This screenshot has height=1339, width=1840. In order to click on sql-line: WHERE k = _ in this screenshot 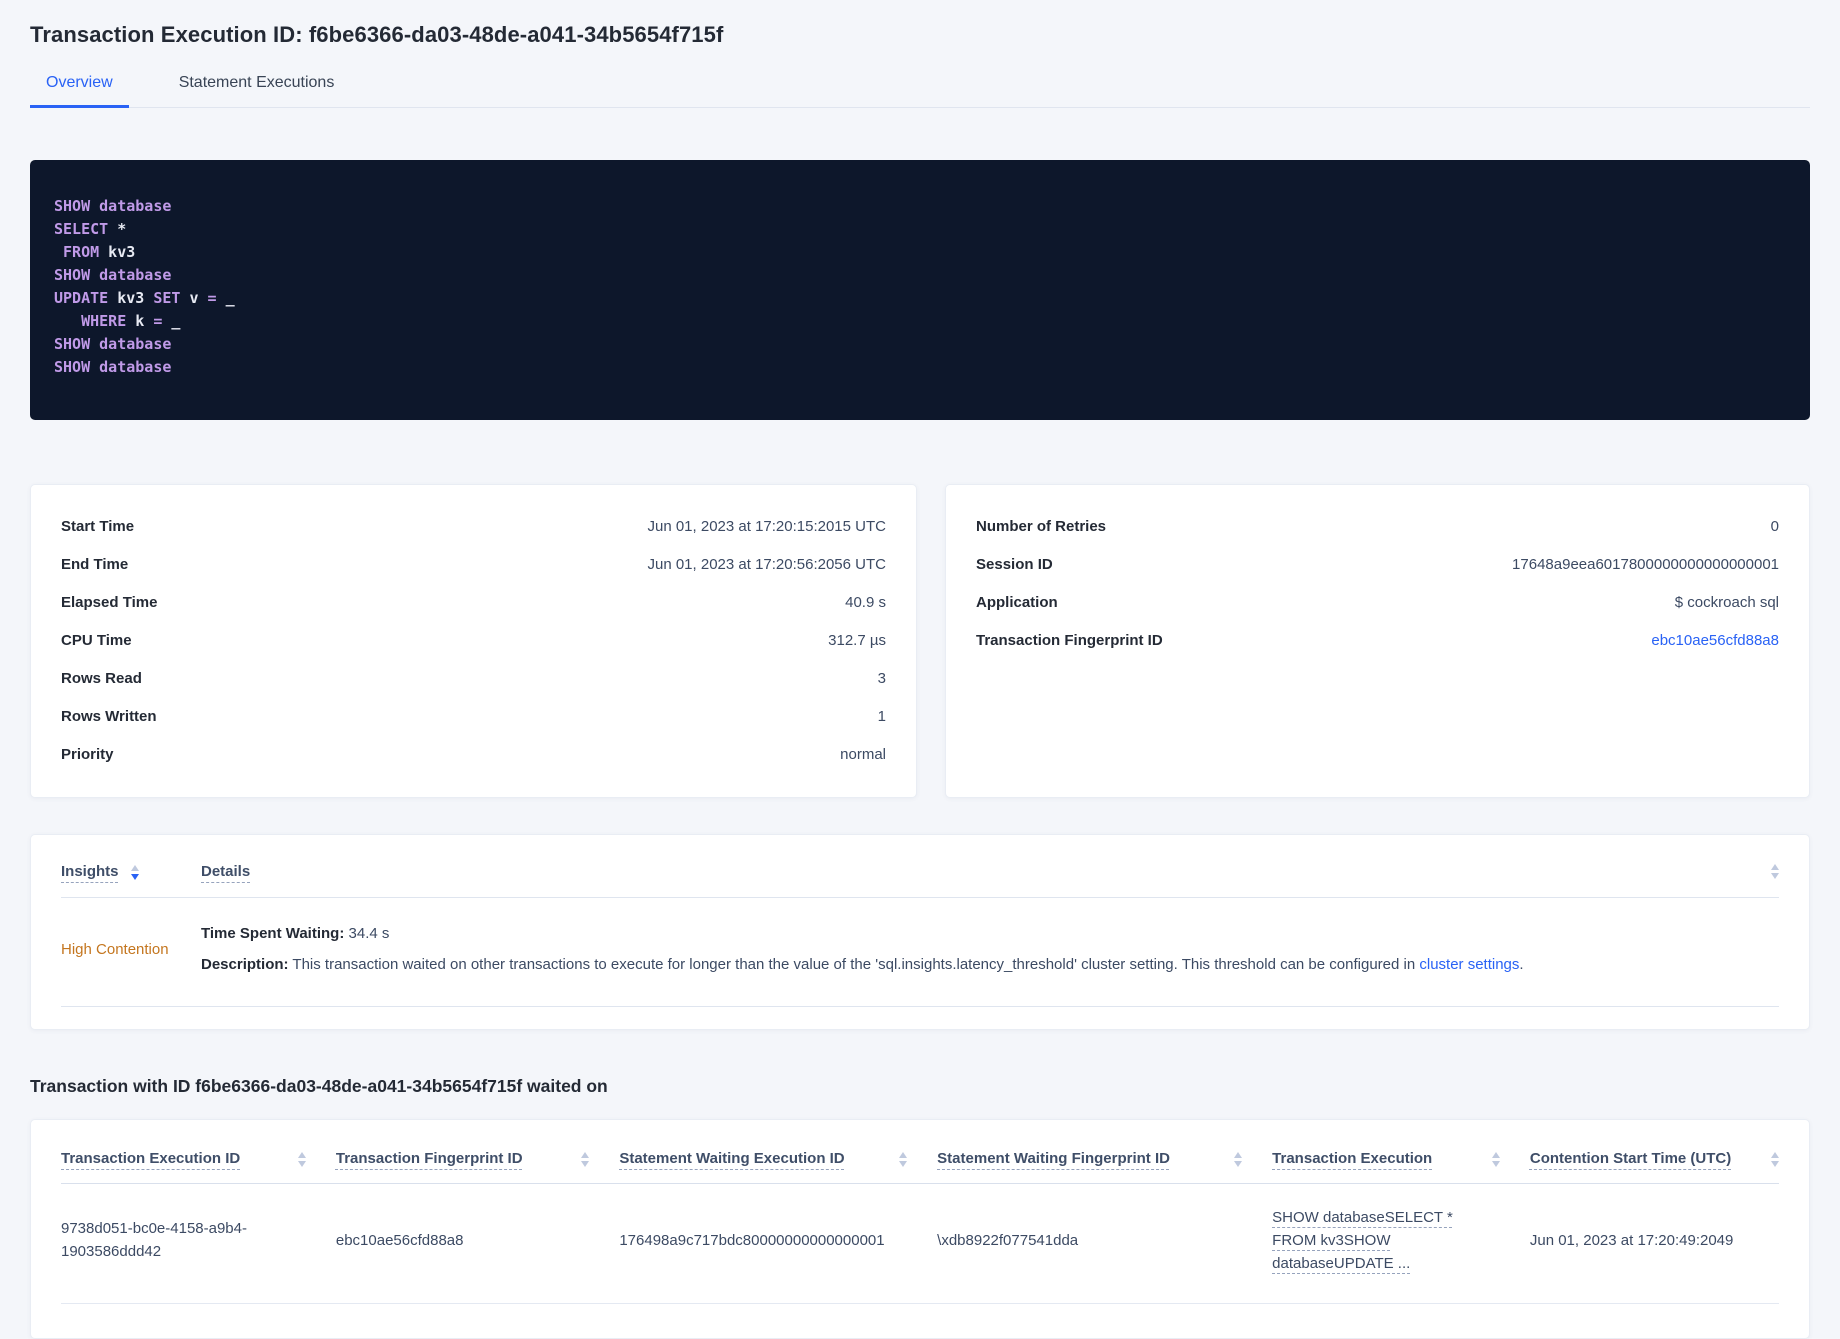, I will do `click(920, 321)`.